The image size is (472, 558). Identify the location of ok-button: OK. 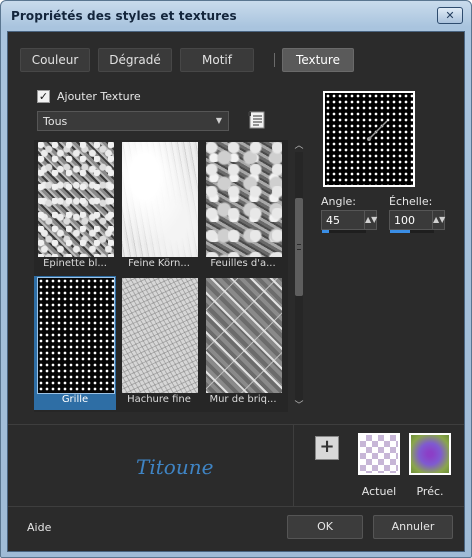
(325, 527).